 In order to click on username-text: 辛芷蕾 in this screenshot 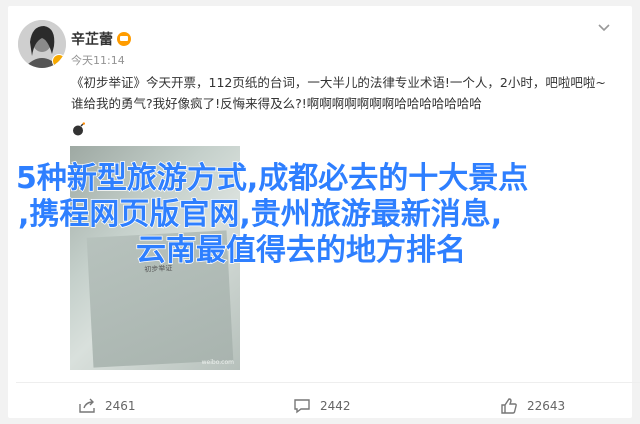, I will do `click(92, 40)`.